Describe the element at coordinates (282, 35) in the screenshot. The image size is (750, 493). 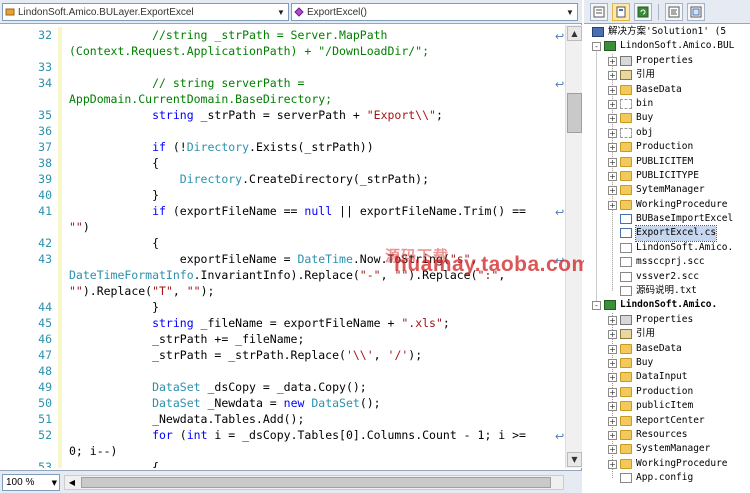
I see `code-line: 32 //string _strPath = Server.MapPath ↩` at that location.